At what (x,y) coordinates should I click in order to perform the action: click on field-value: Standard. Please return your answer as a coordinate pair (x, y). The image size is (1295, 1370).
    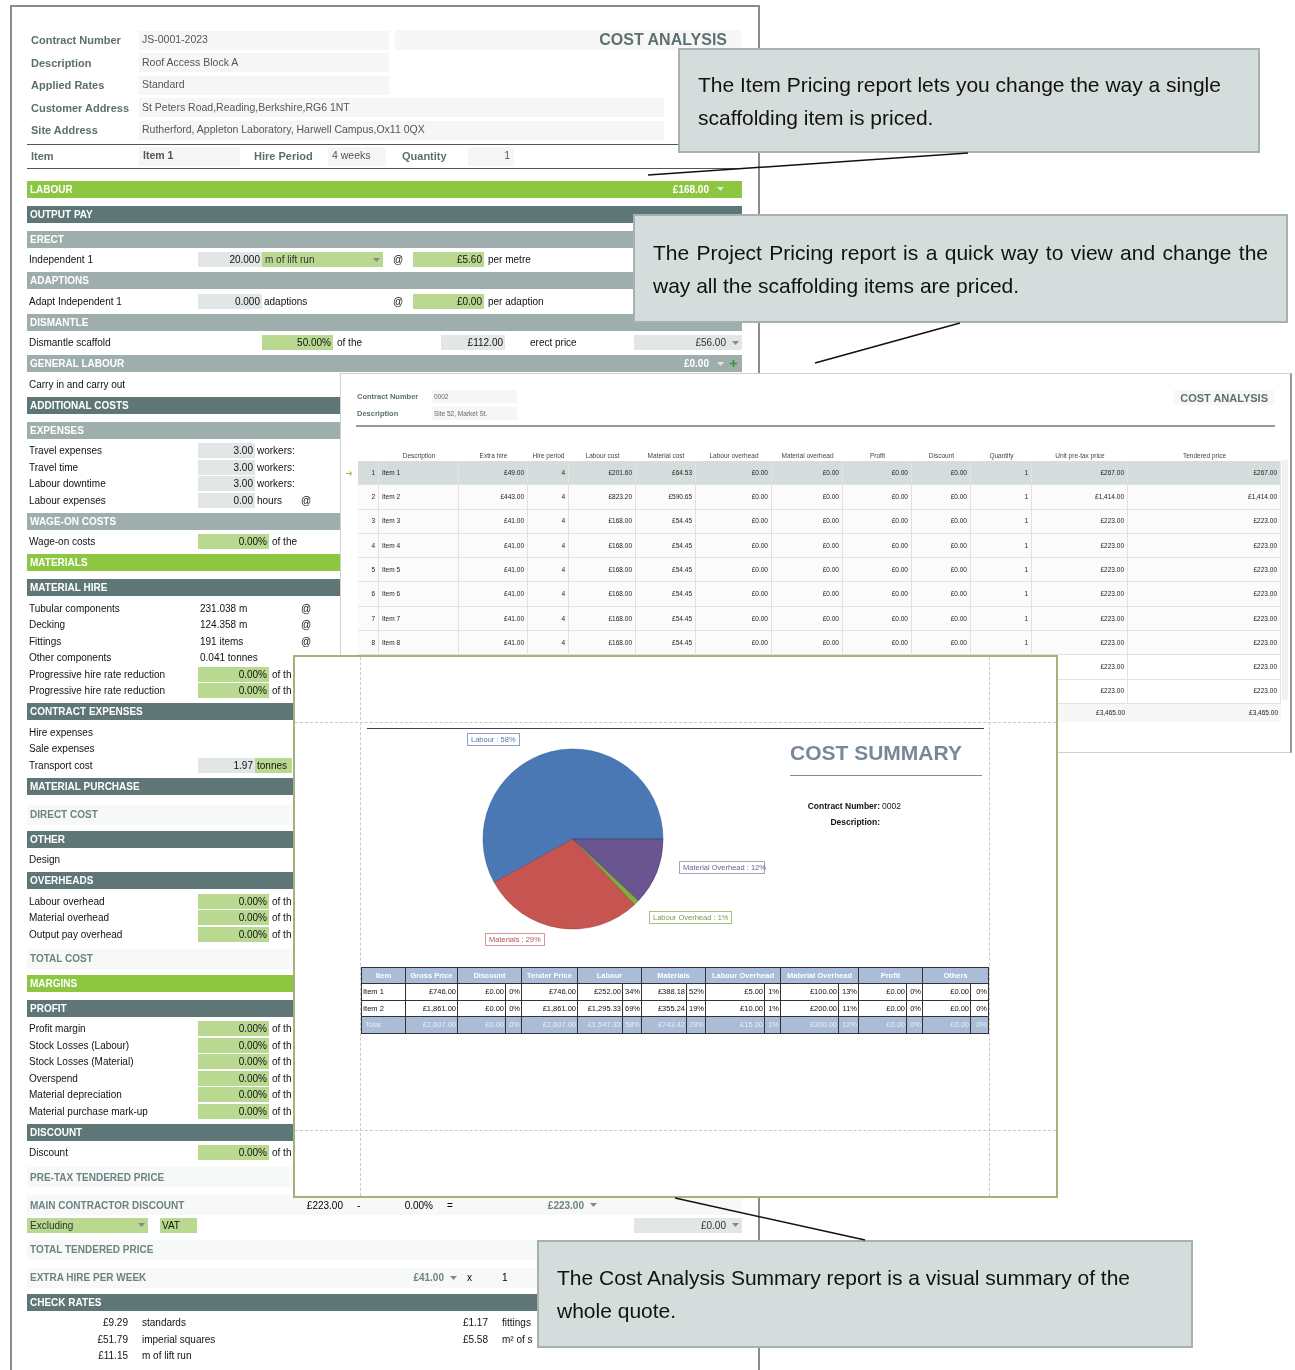
    Looking at the image, I should click on (264, 85).